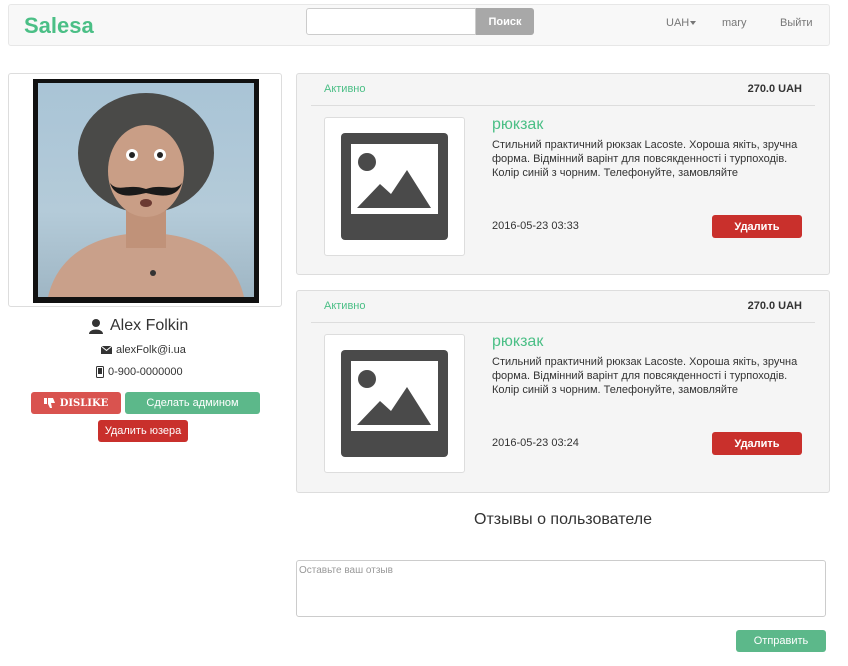  What do you see at coordinates (391, 21) in the screenshot?
I see `search-input` at bounding box center [391, 21].